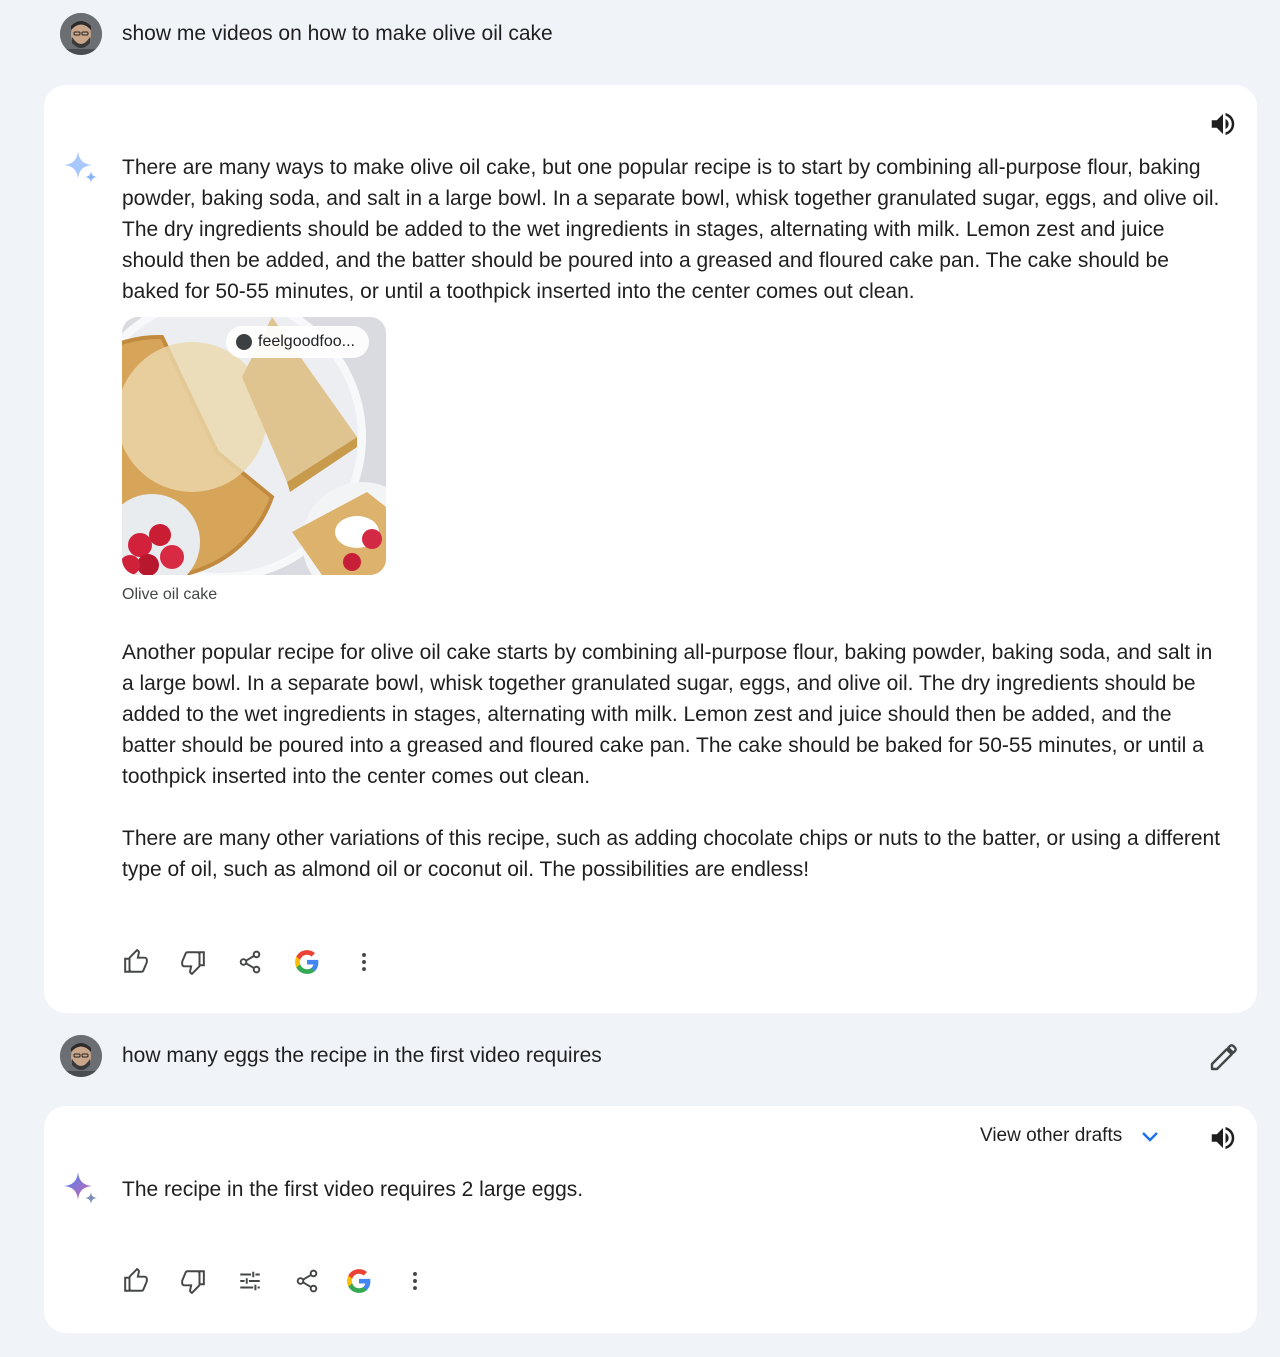 The image size is (1280, 1357). Describe the element at coordinates (250, 1281) in the screenshot. I see `tune-icon` at that location.